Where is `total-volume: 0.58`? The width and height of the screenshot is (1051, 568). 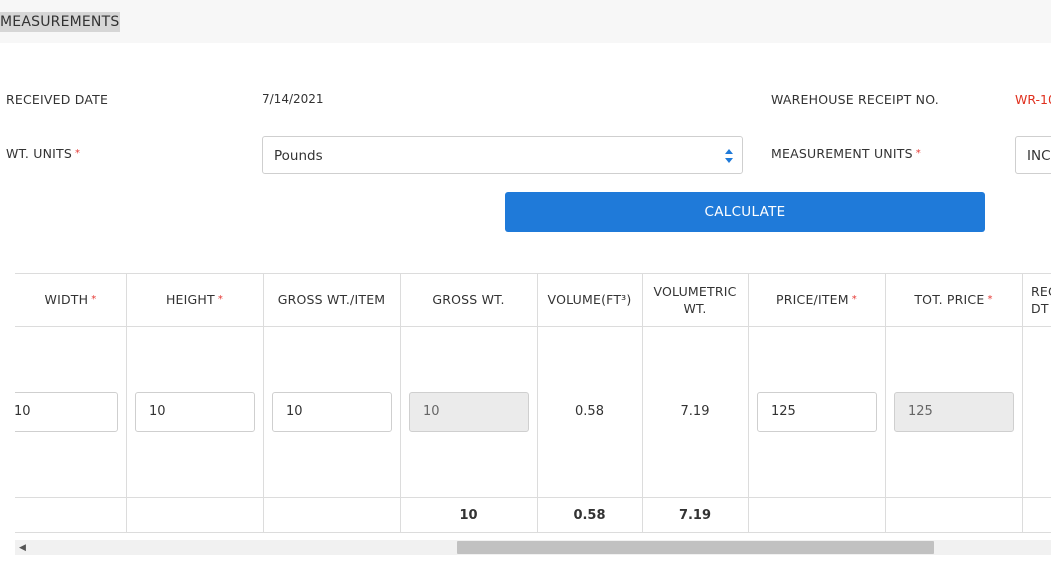 total-volume: 0.58 is located at coordinates (589, 515).